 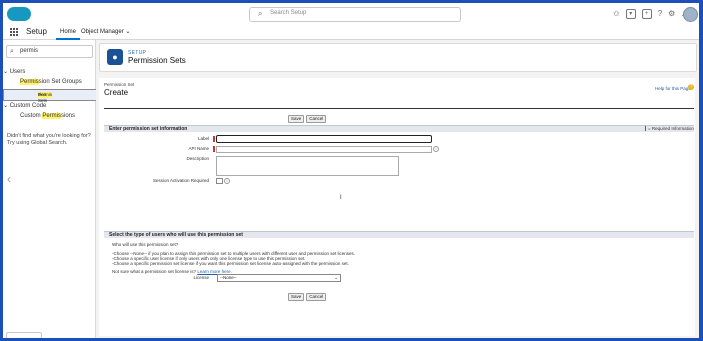 I want to click on add-icon: +, so click(x=646, y=14).